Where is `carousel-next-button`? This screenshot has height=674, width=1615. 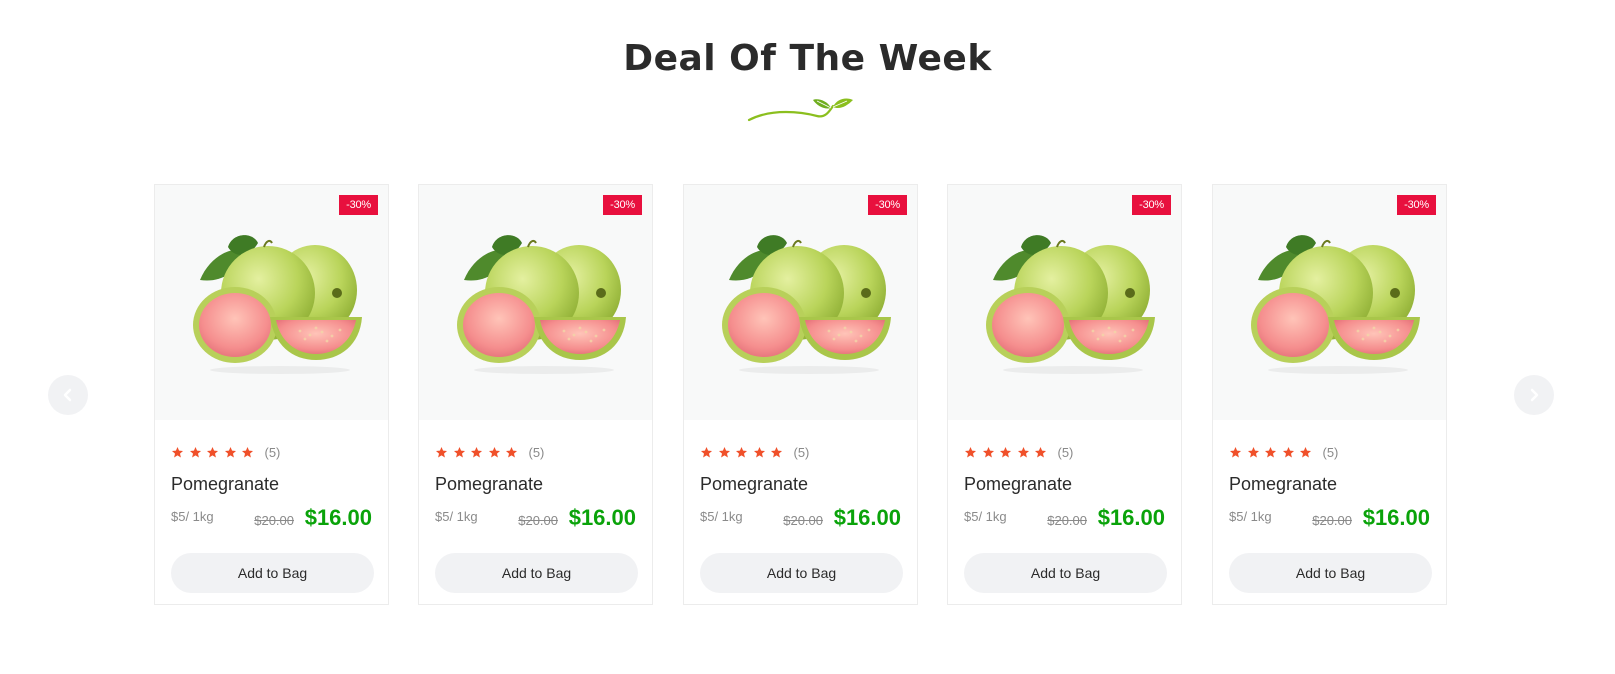
carousel-next-button is located at coordinates (1534, 395).